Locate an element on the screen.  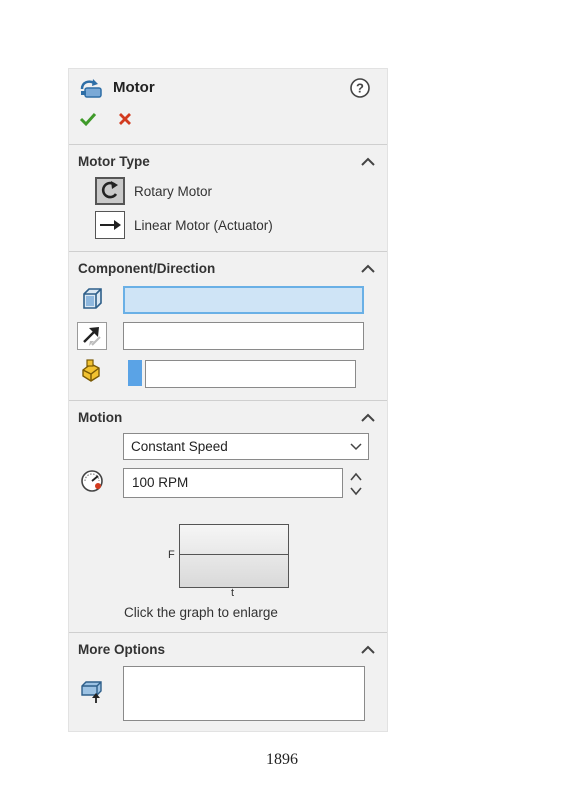
graph-y-axis-label: F is located at coordinates (171, 555).